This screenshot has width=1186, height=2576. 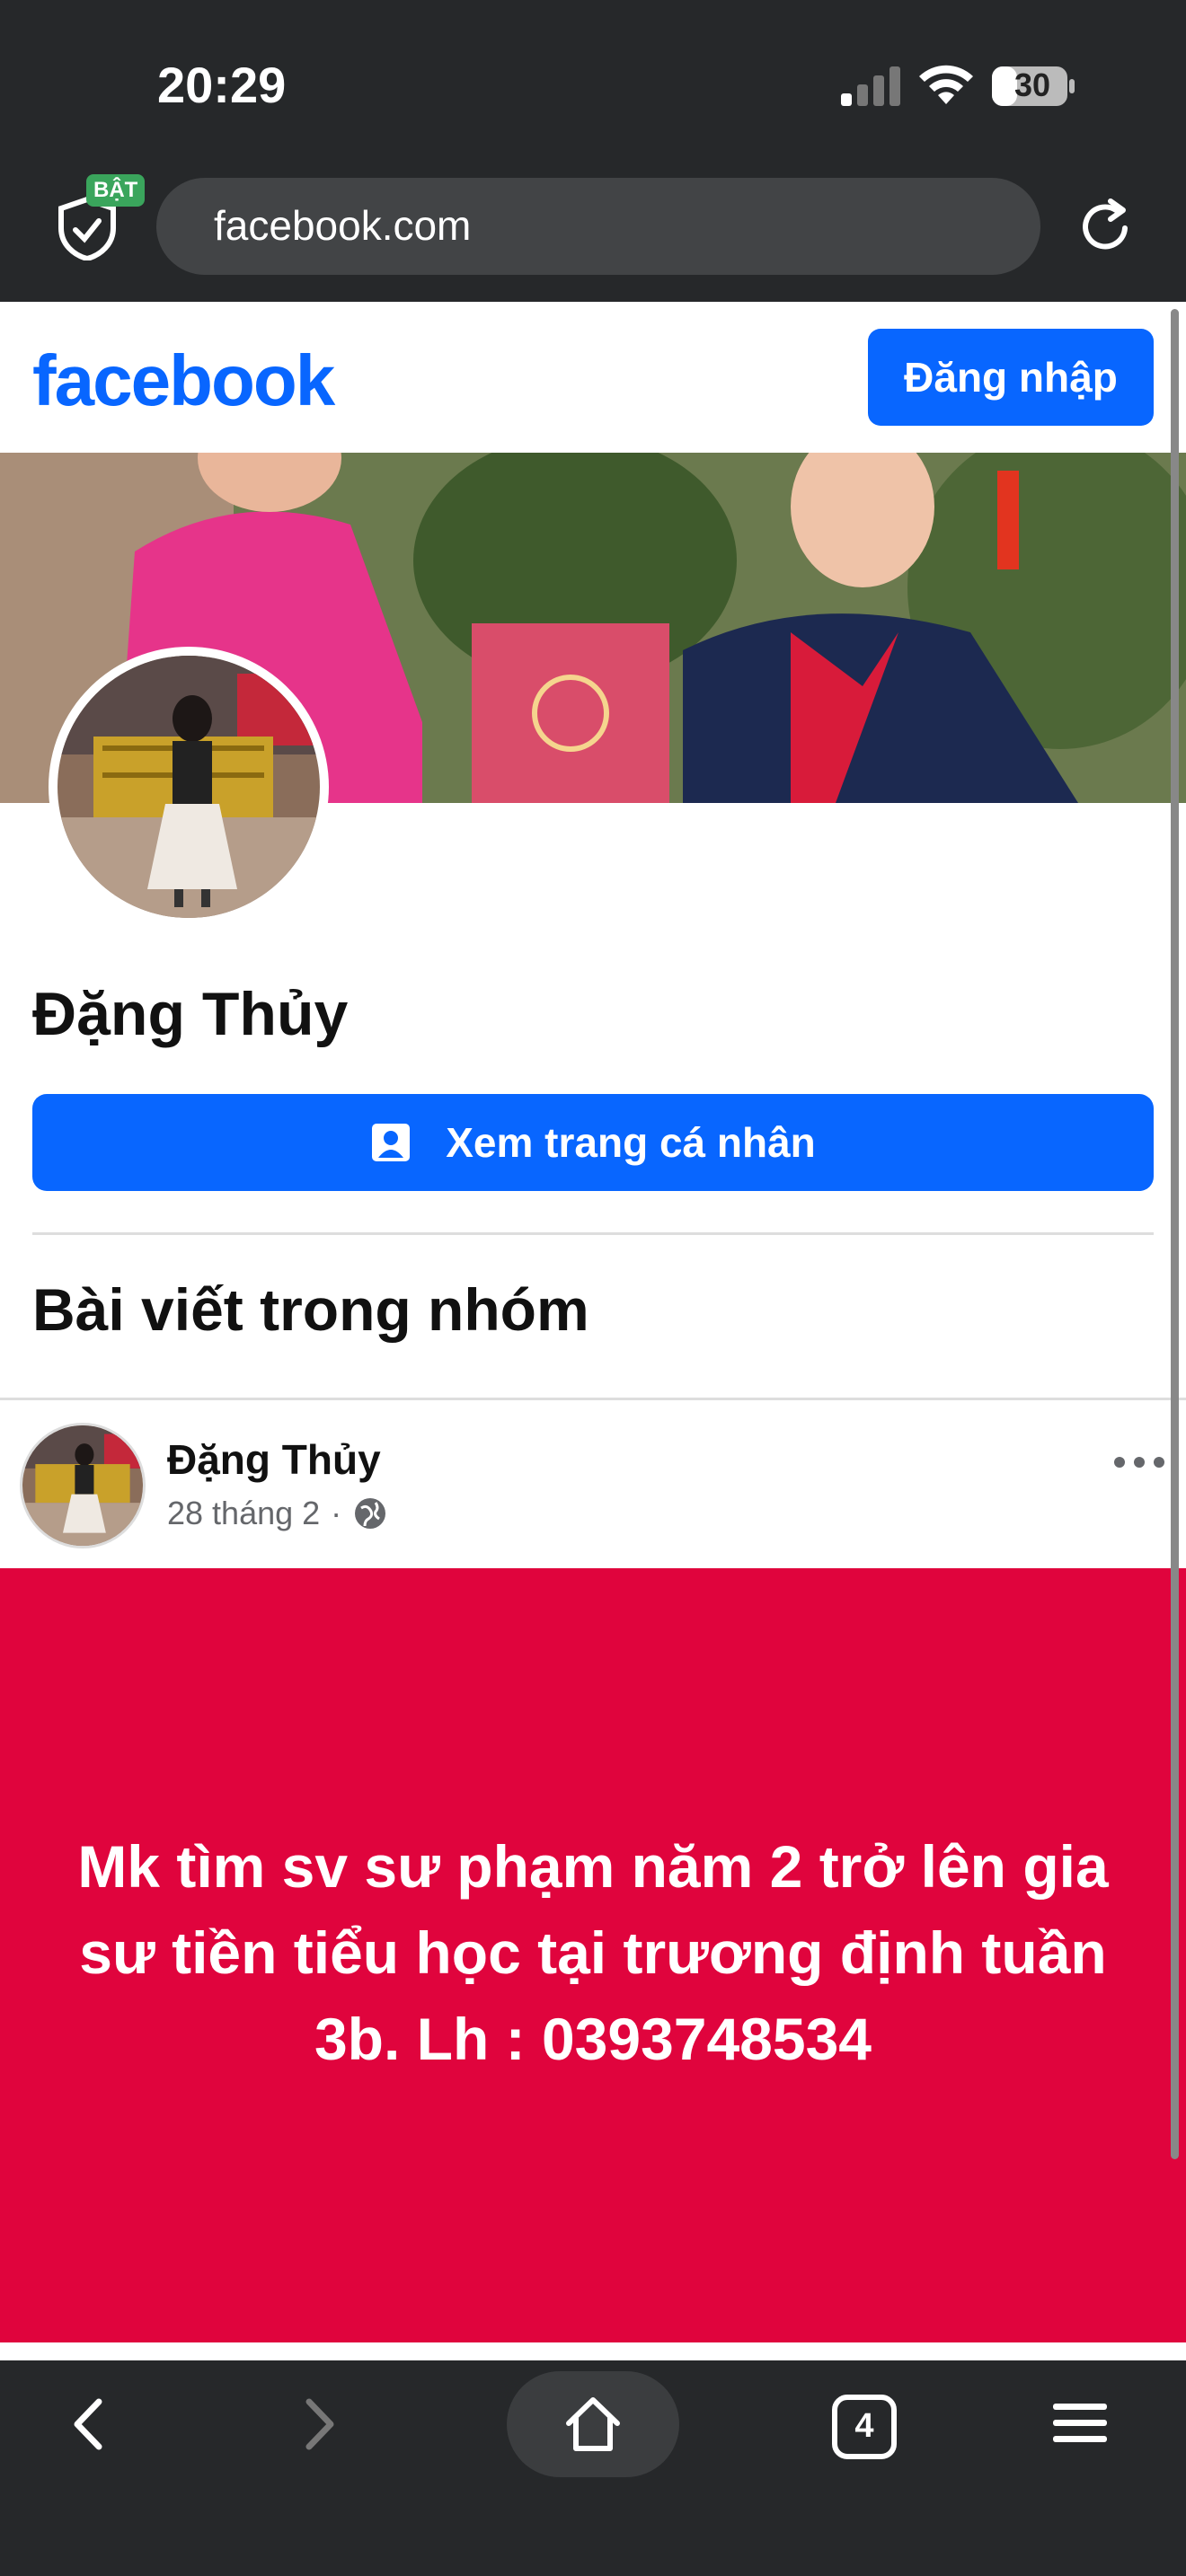 I want to click on tabs-count: 4, so click(x=864, y=2426).